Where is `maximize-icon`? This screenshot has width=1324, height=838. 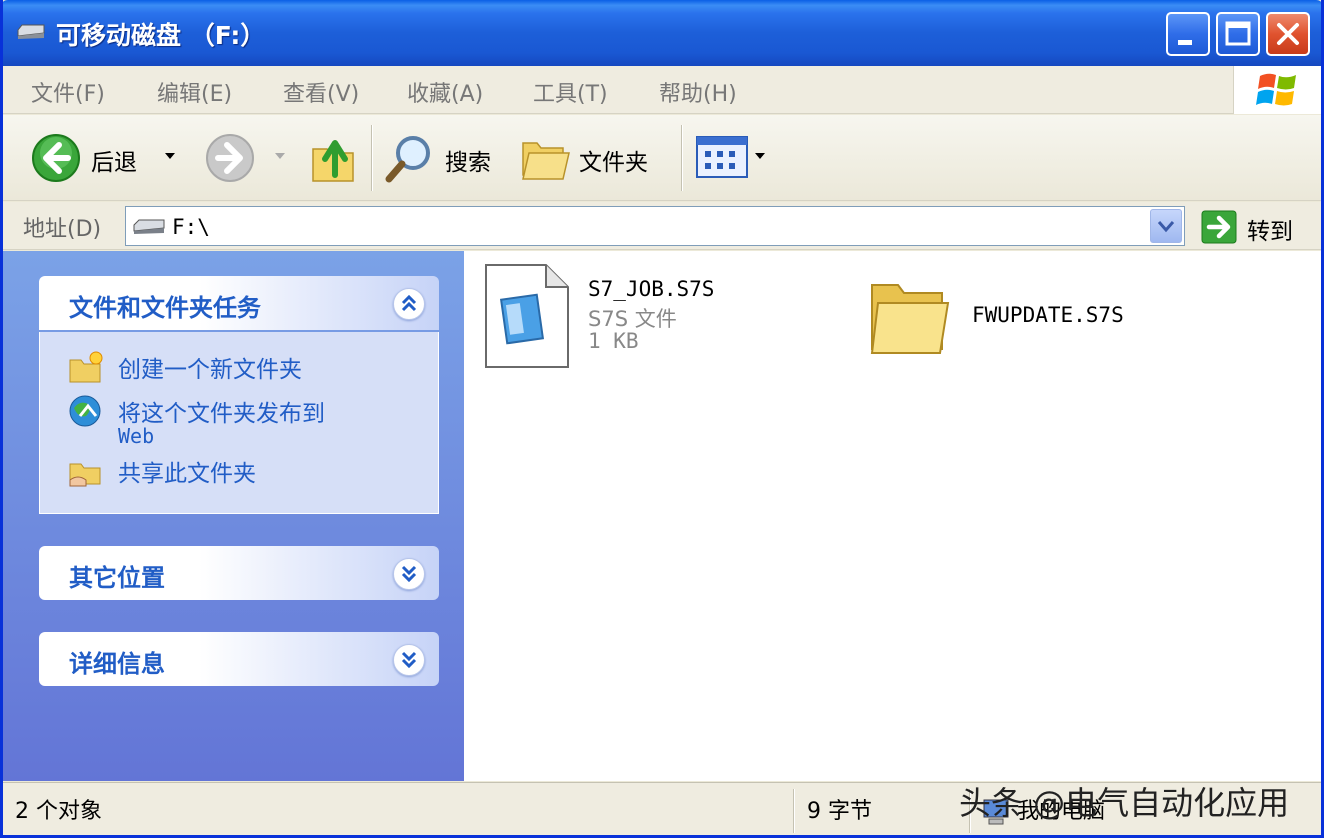
maximize-icon is located at coordinates (1238, 33).